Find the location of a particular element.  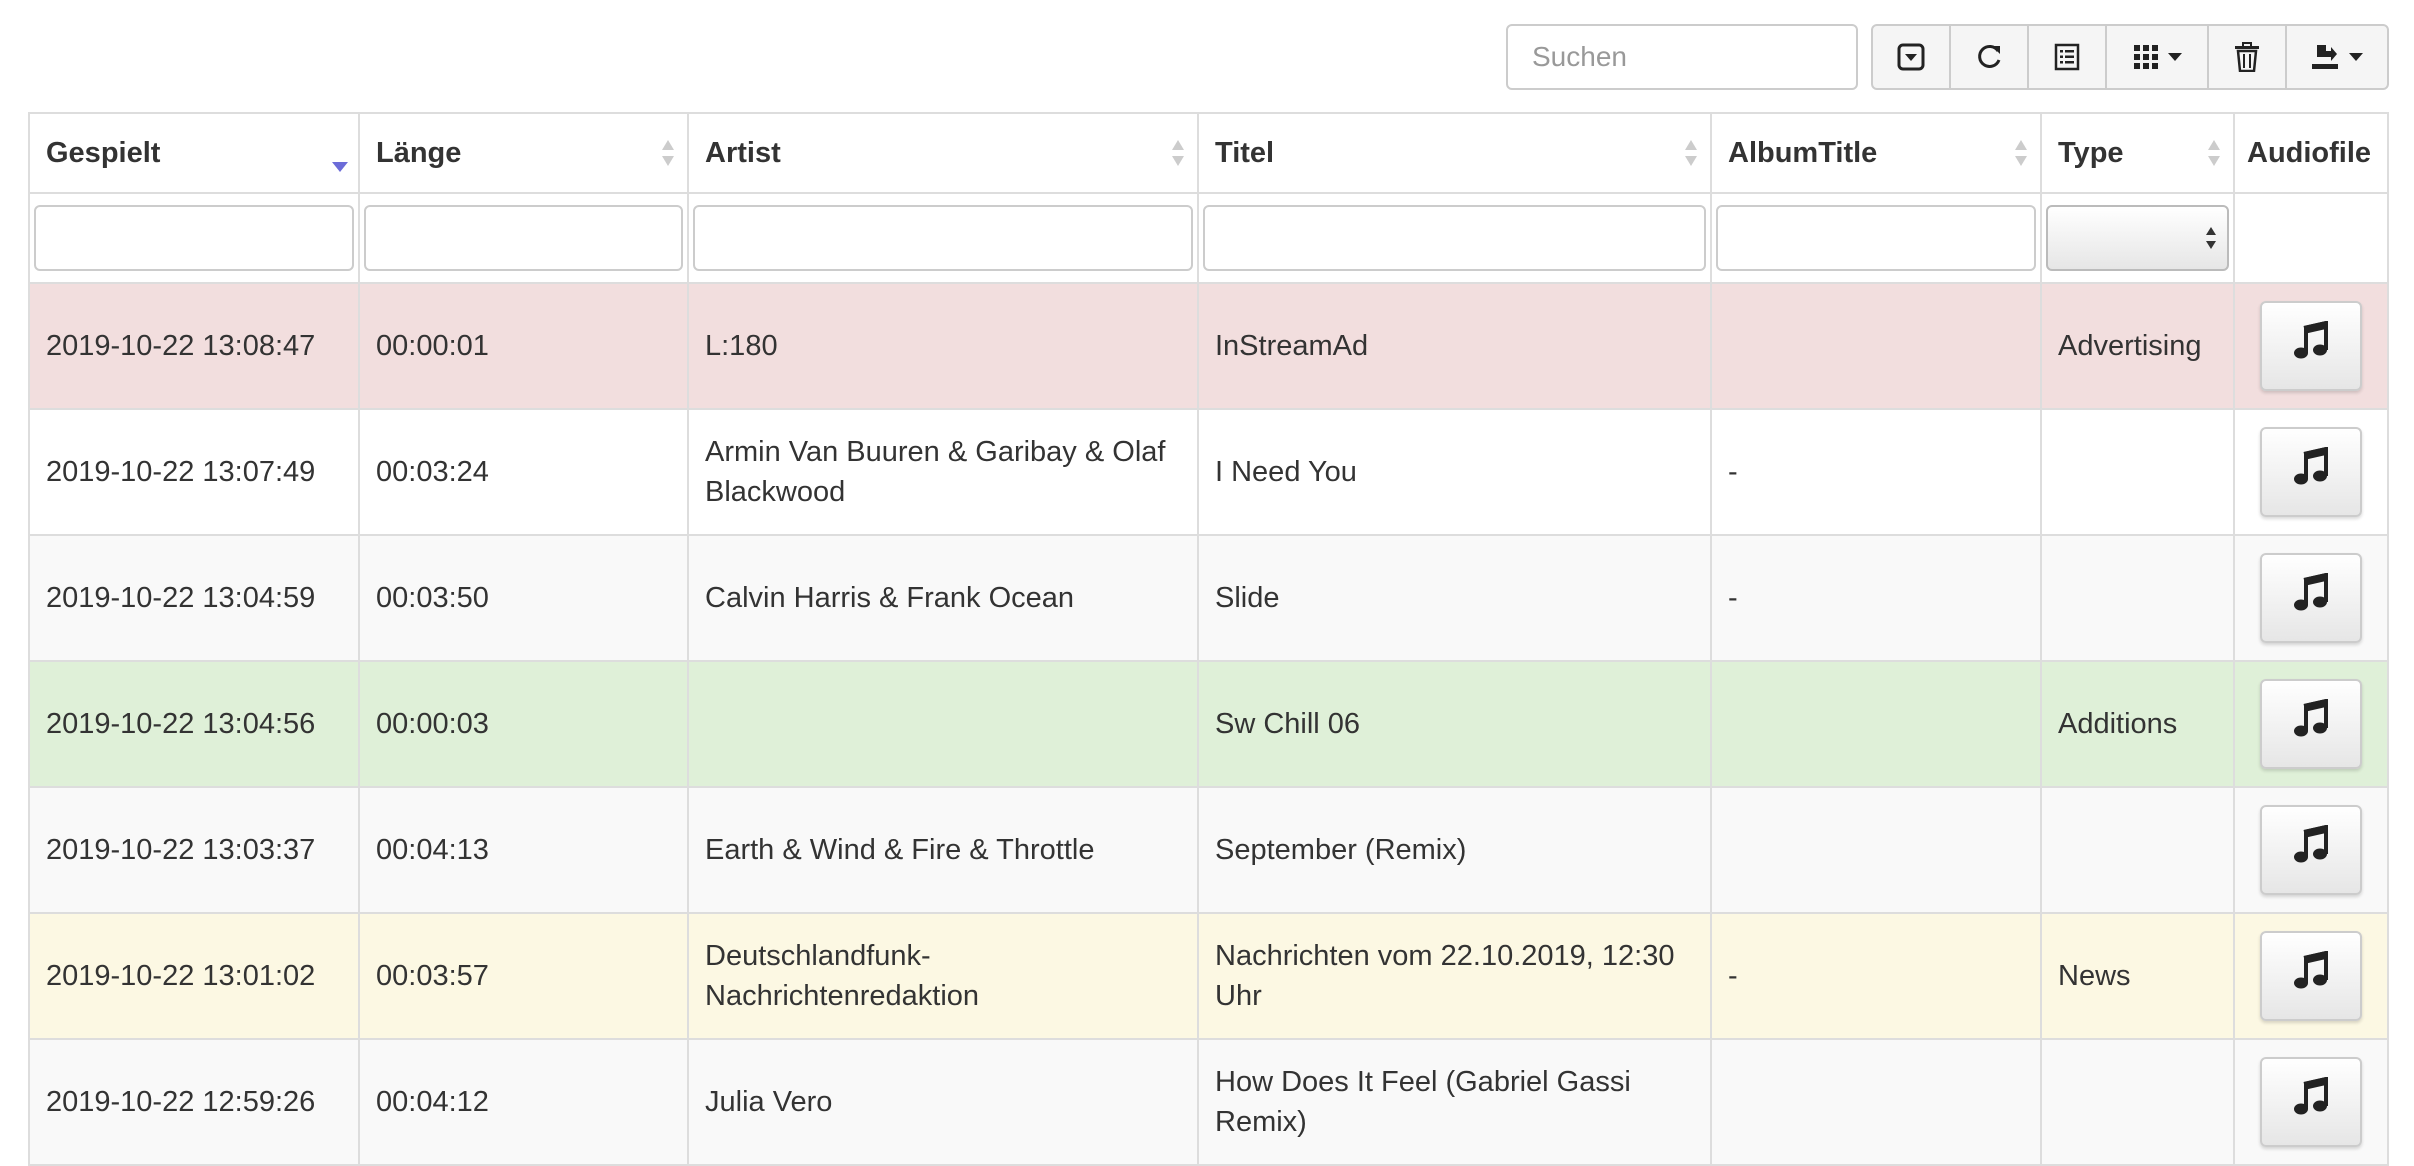

column-header-length: Länge is located at coordinates (523, 153).